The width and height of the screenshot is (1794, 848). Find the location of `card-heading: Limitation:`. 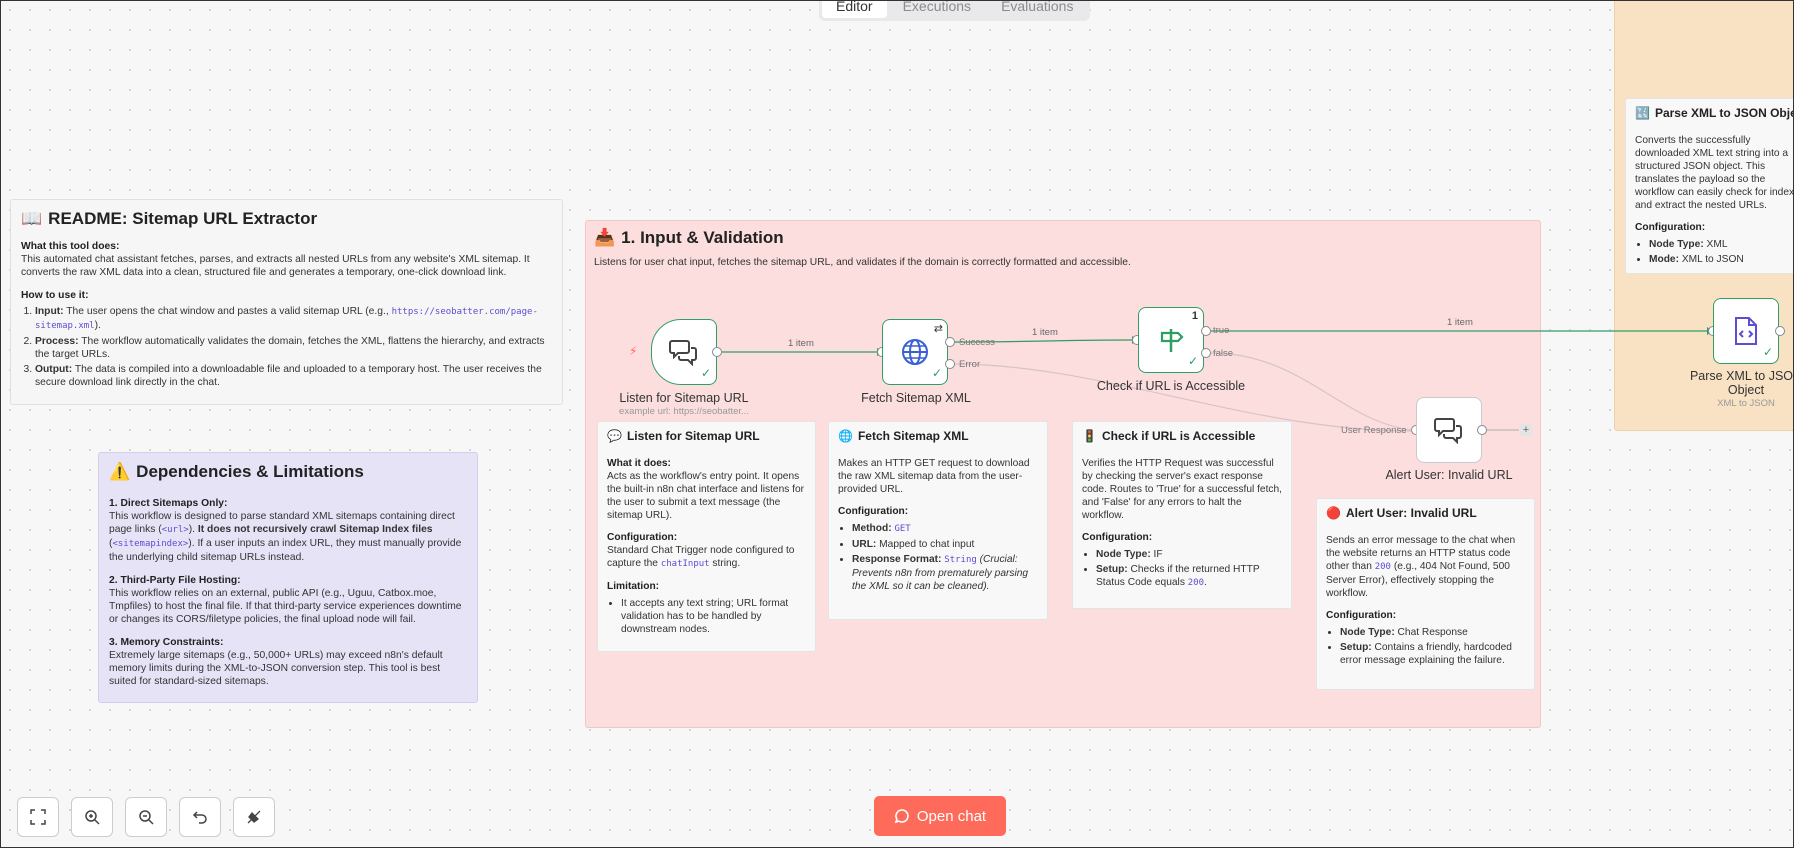

card-heading: Limitation: is located at coordinates (633, 586).